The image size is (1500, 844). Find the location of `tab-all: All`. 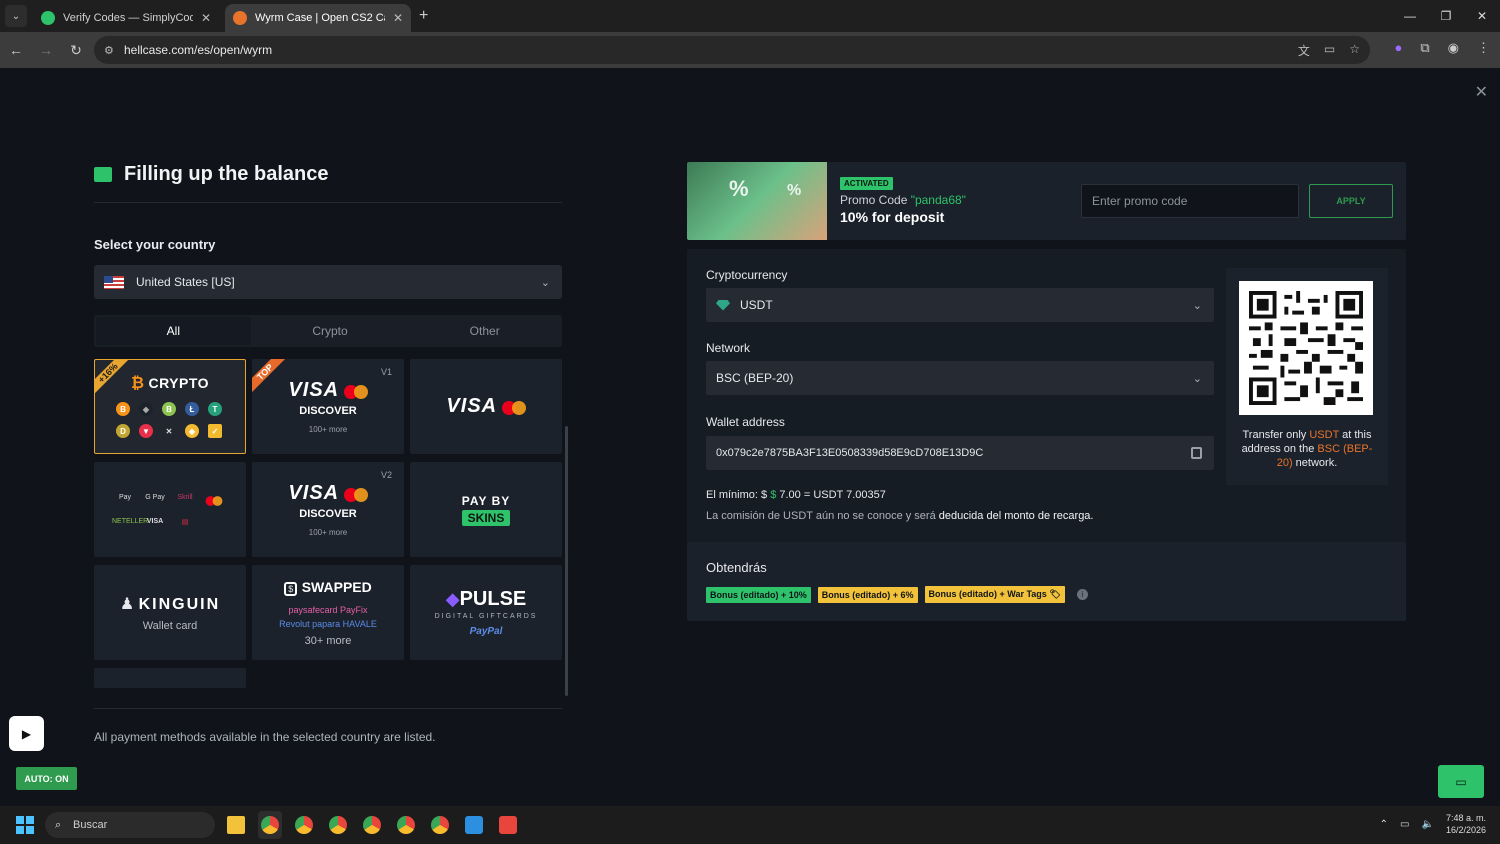

tab-all: All is located at coordinates (173, 331).